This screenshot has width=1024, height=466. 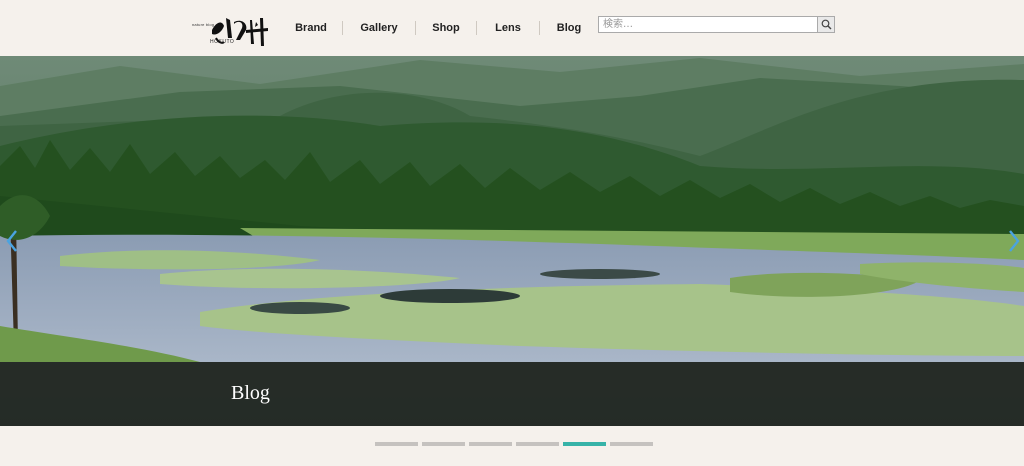 What do you see at coordinates (250, 393) in the screenshot?
I see `slide-caption: Blog` at bounding box center [250, 393].